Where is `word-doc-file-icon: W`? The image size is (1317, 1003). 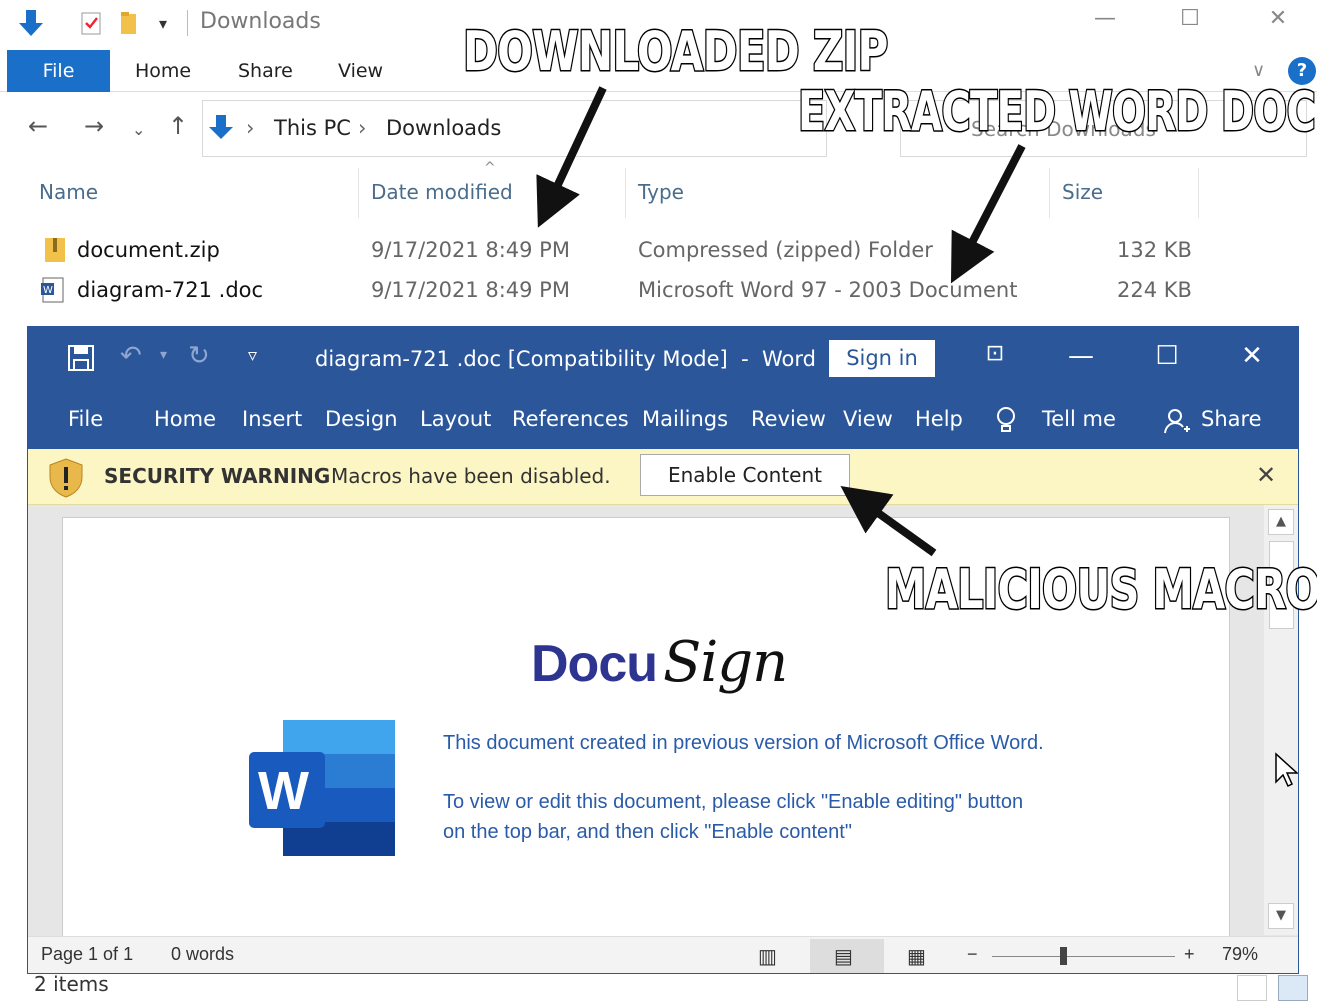
word-doc-file-icon: W is located at coordinates (53, 292).